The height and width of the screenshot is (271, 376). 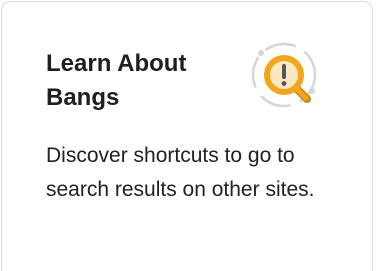 What do you see at coordinates (286, 79) in the screenshot?
I see `magnifier-alert-icon` at bounding box center [286, 79].